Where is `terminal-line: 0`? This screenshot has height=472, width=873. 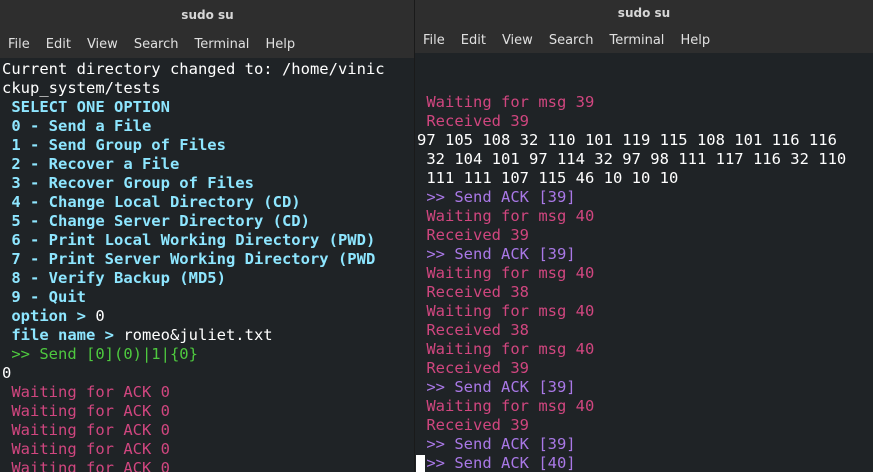
terminal-line: 0 is located at coordinates (208, 373).